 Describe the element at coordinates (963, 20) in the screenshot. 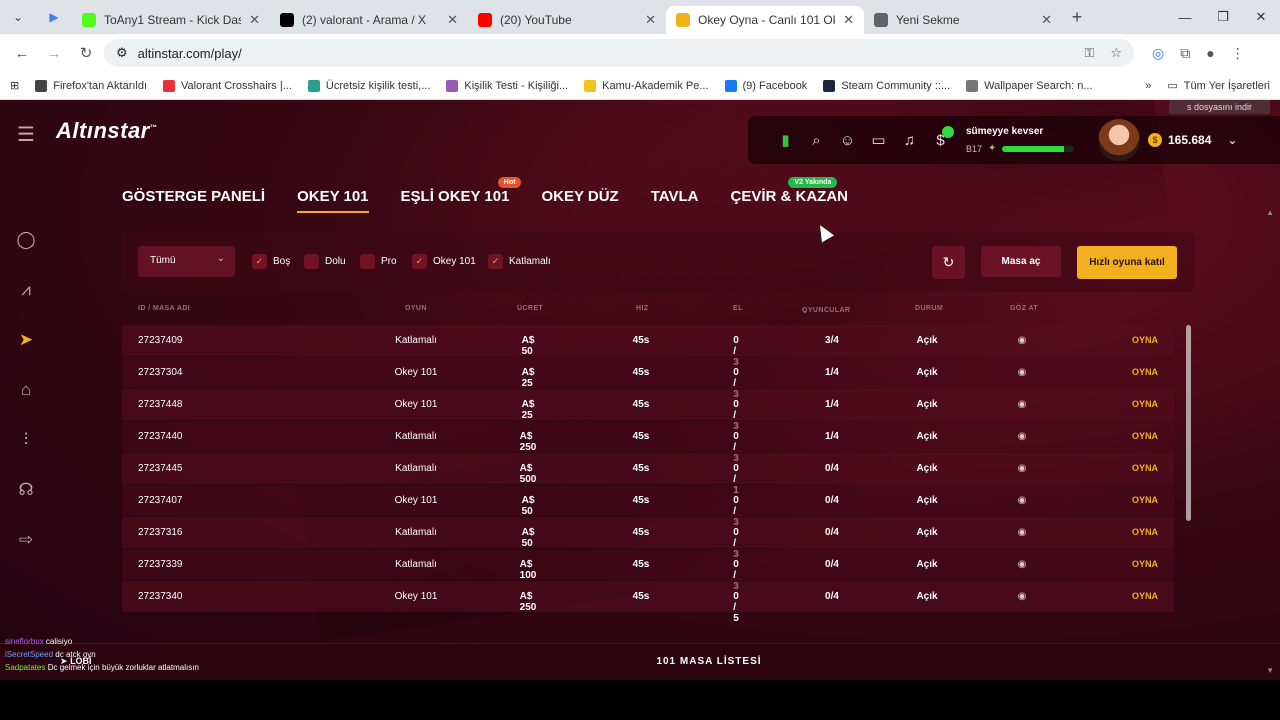

I see `browser-tab: Yeni Sekme ✕` at that location.